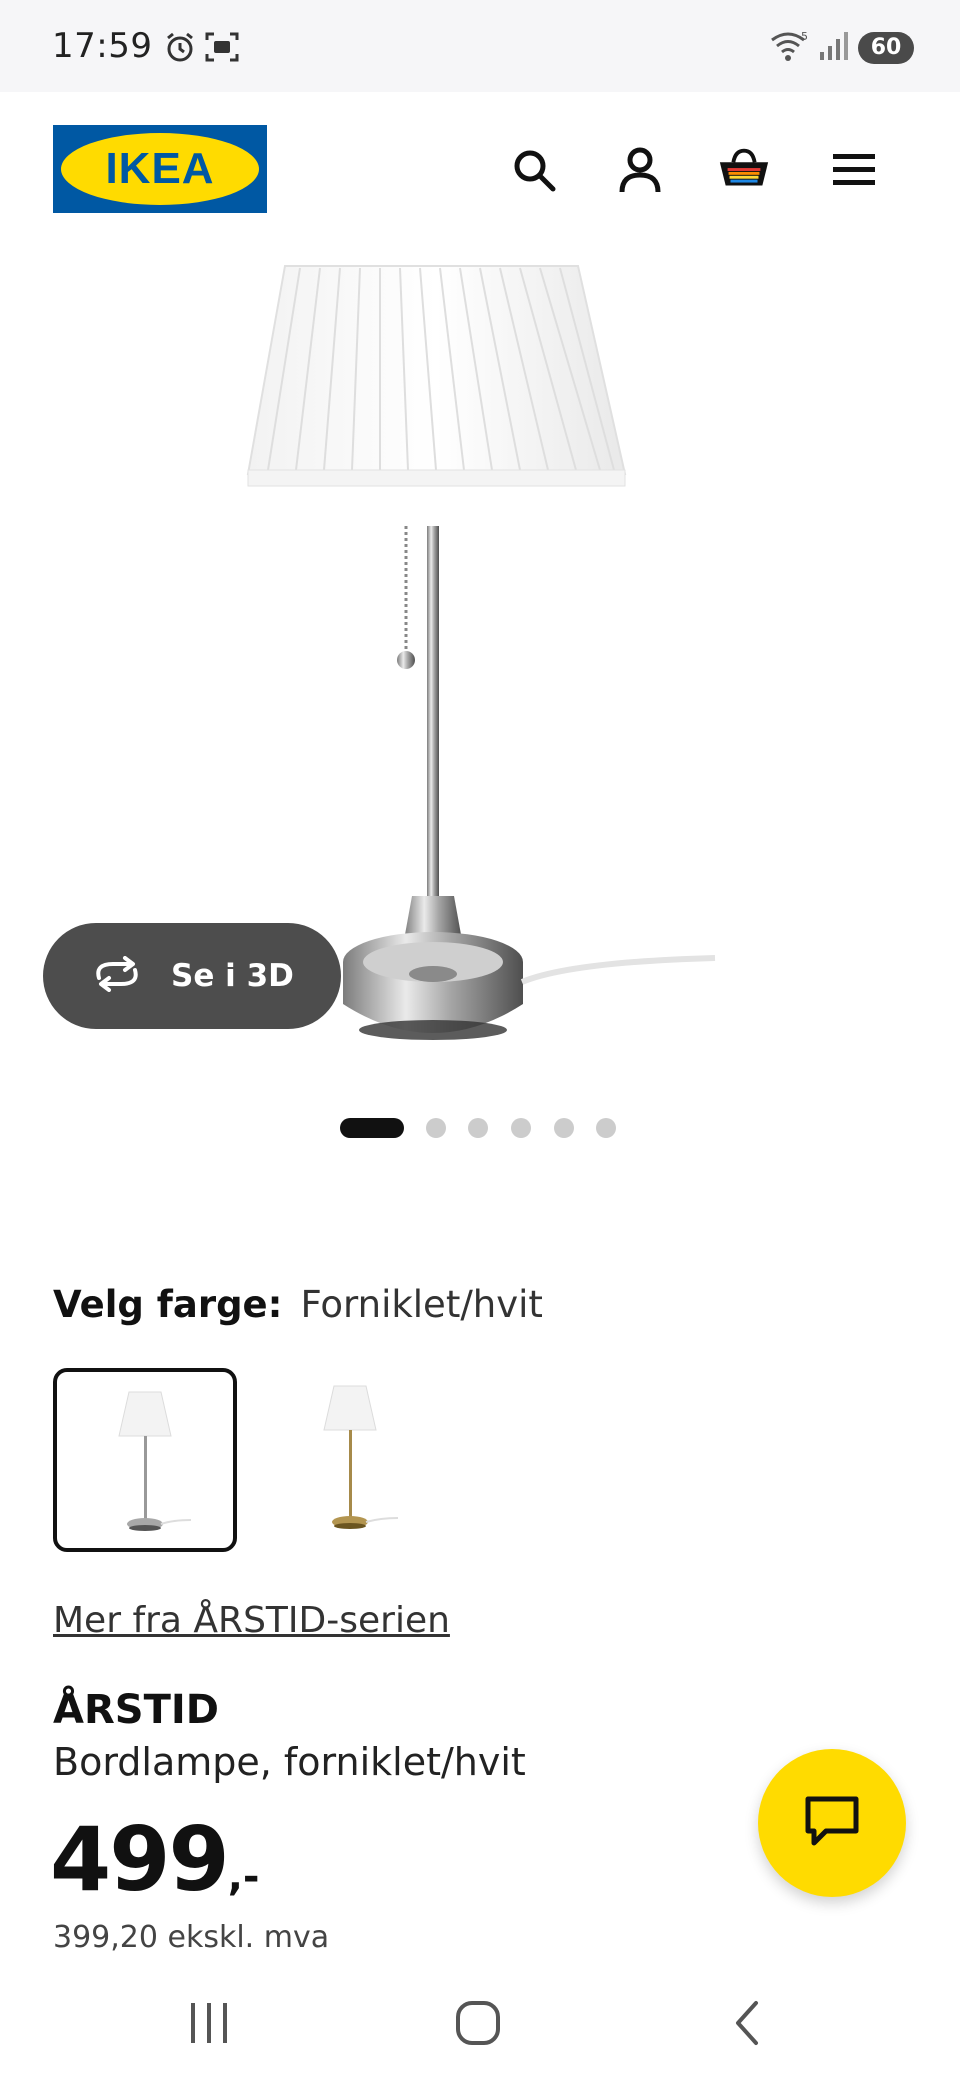  I want to click on product-name: ÅRSTID, so click(136, 1710).